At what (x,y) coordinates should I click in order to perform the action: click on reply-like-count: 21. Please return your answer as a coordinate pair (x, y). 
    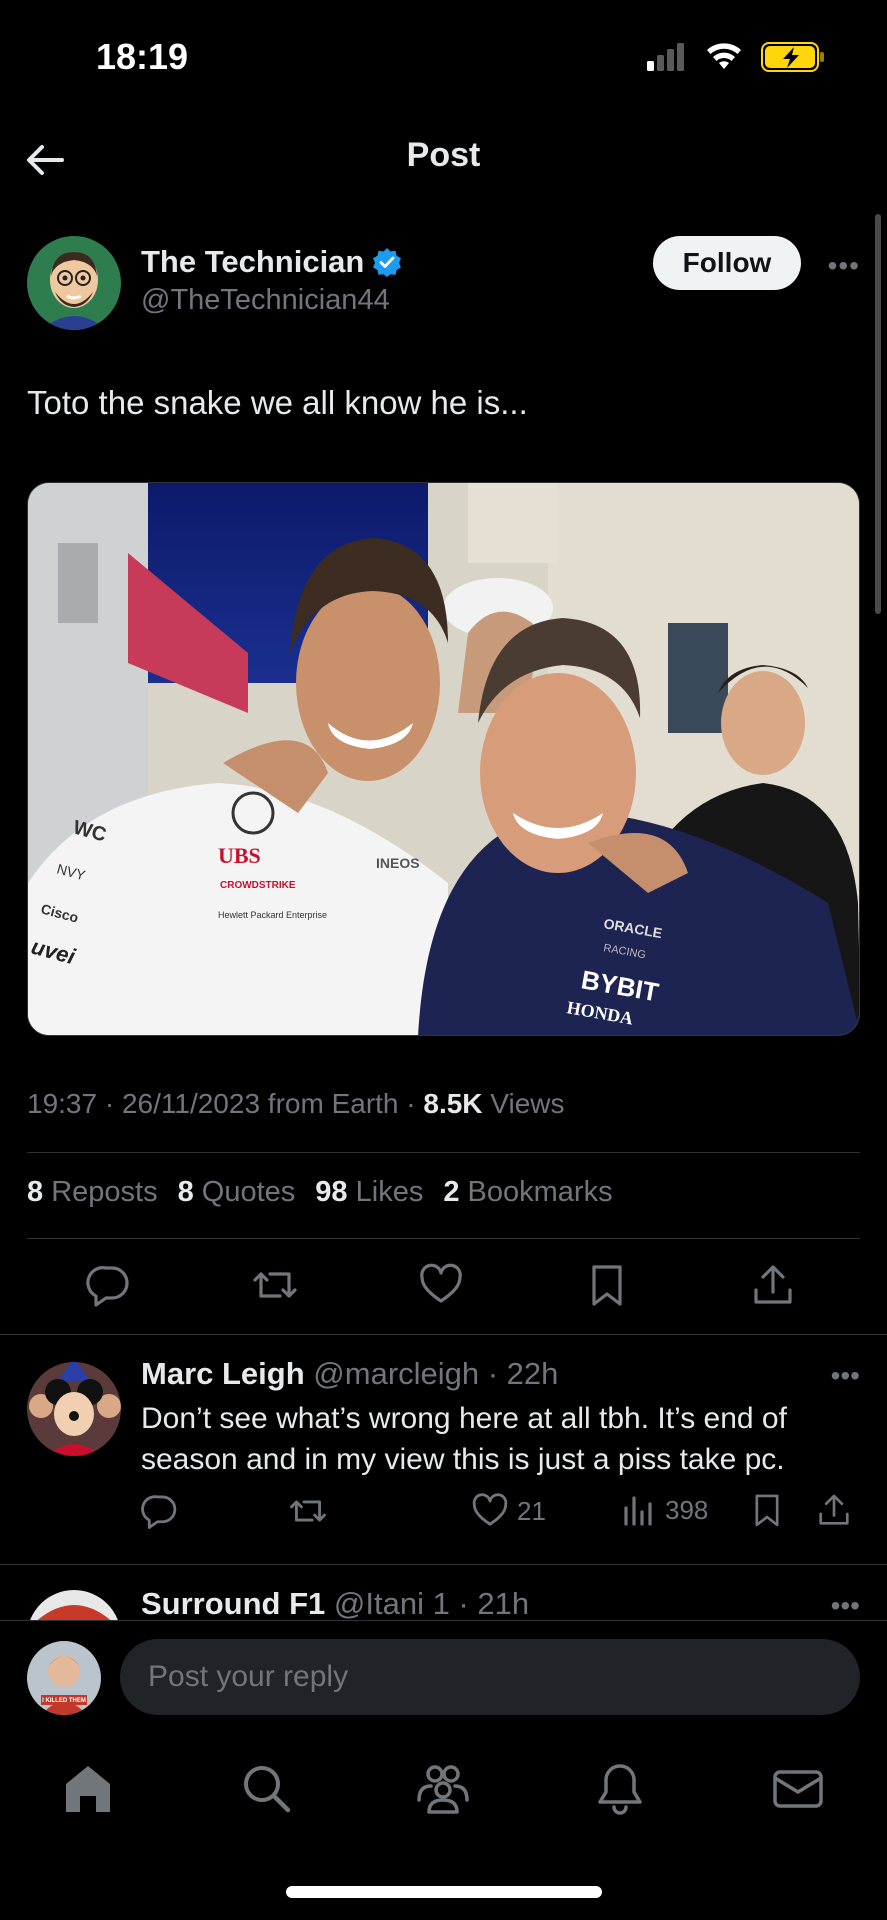
    Looking at the image, I should click on (531, 1510).